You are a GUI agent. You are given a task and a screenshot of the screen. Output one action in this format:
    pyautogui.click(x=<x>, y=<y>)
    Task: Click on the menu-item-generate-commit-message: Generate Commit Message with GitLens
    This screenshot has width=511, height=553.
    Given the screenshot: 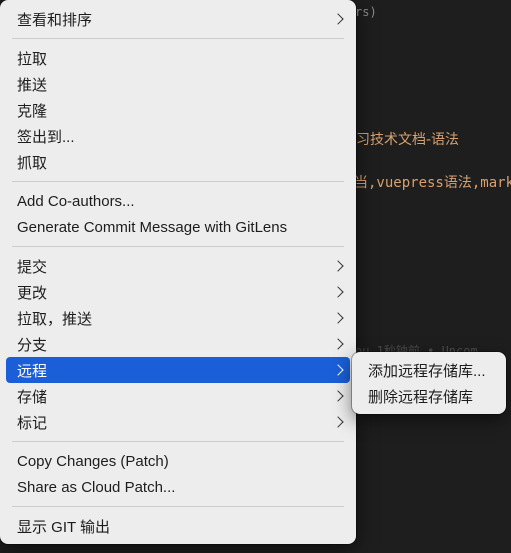 What is the action you would take?
    pyautogui.click(x=178, y=227)
    